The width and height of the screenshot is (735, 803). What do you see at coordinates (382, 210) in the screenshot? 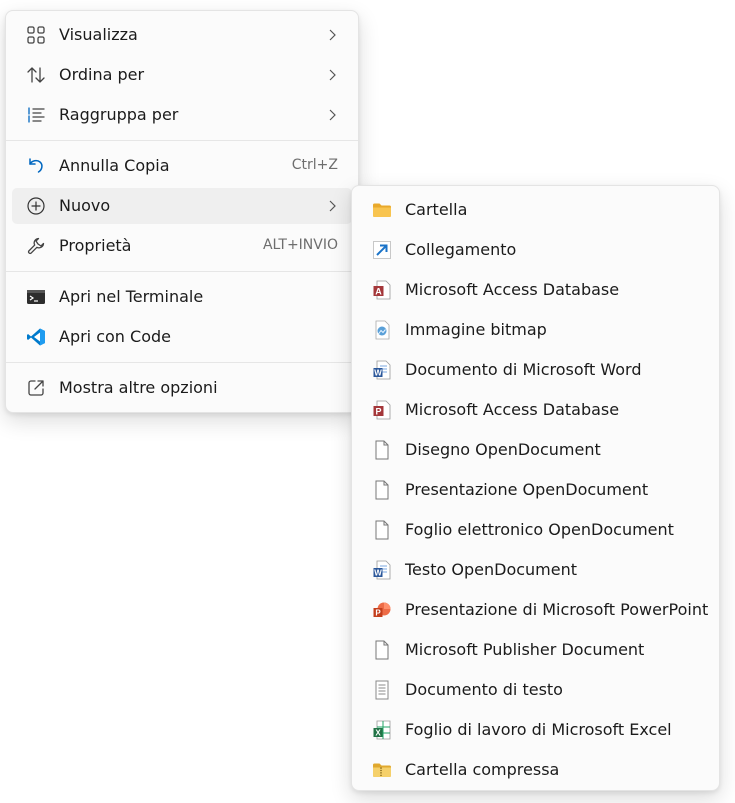
I see `folder-icon` at bounding box center [382, 210].